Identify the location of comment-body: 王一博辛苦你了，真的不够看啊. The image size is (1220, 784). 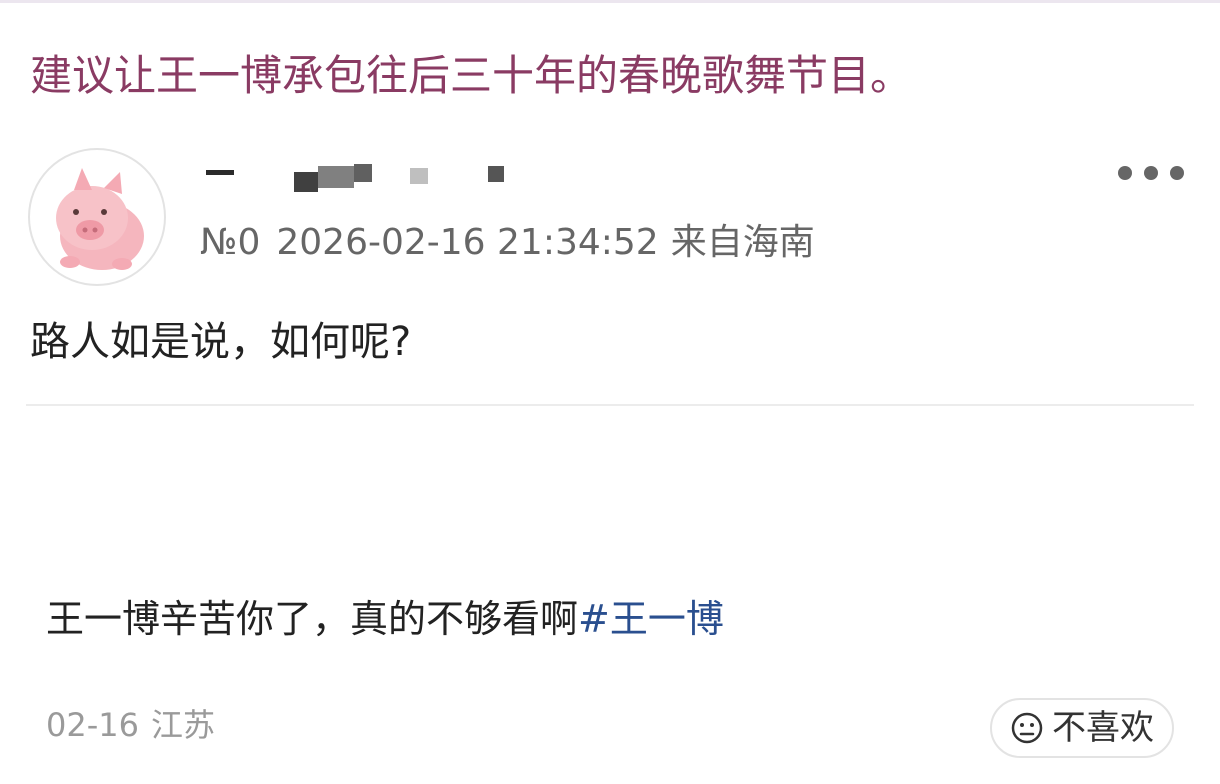
(312, 619).